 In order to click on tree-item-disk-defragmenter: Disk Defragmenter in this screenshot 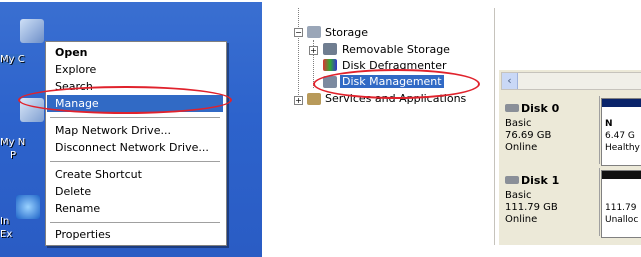, I will do `click(394, 65)`.